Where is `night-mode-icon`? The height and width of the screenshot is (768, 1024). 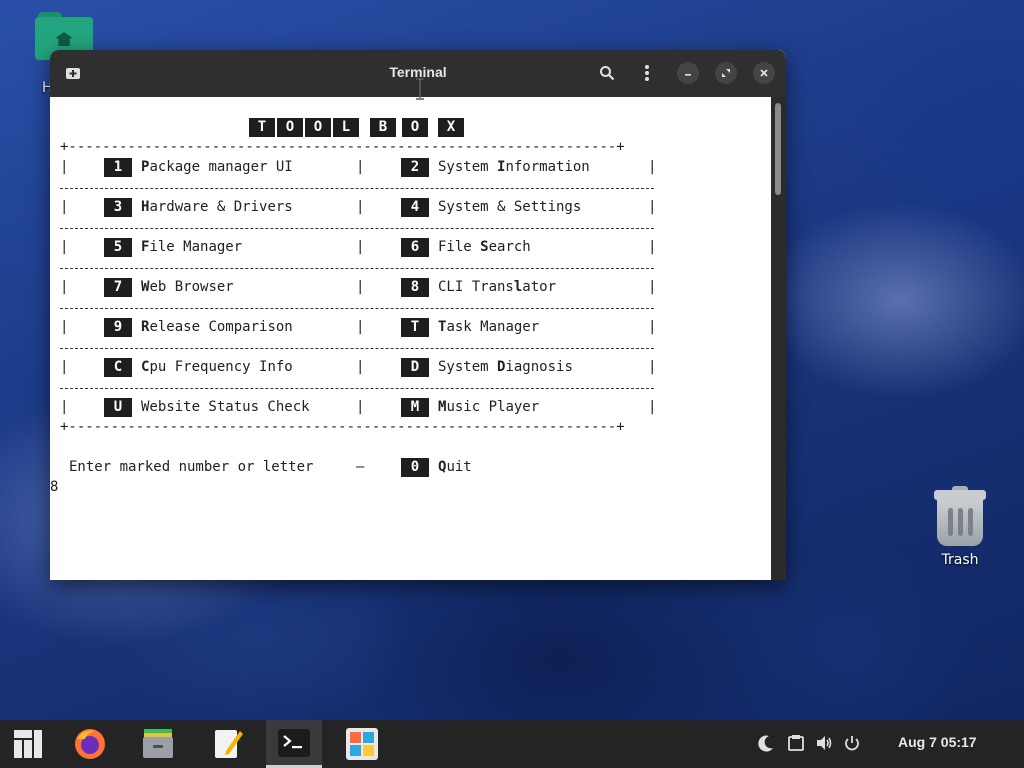
night-mode-icon is located at coordinates (766, 743).